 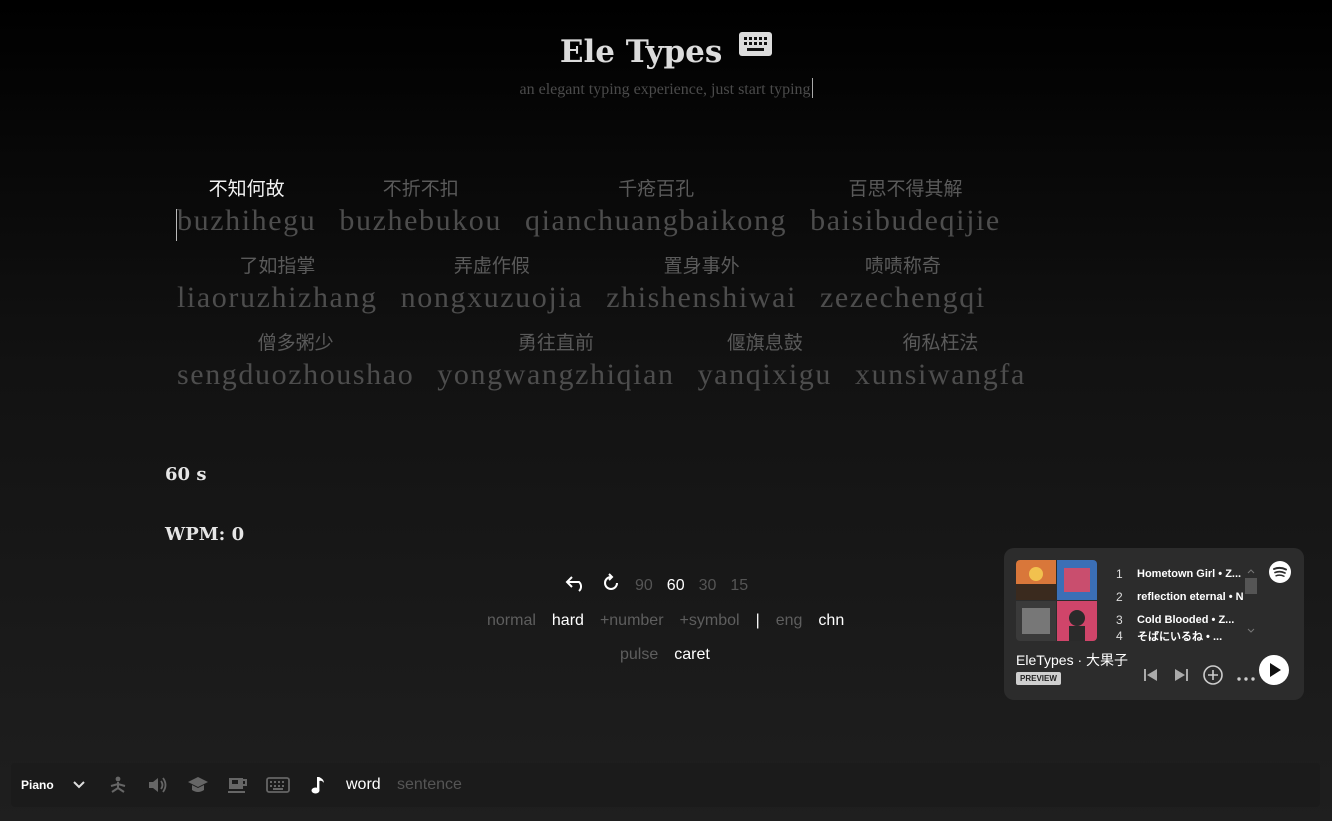 I want to click on difficulty-options: normal hard +number +symbol | eng chn, so click(x=665, y=621).